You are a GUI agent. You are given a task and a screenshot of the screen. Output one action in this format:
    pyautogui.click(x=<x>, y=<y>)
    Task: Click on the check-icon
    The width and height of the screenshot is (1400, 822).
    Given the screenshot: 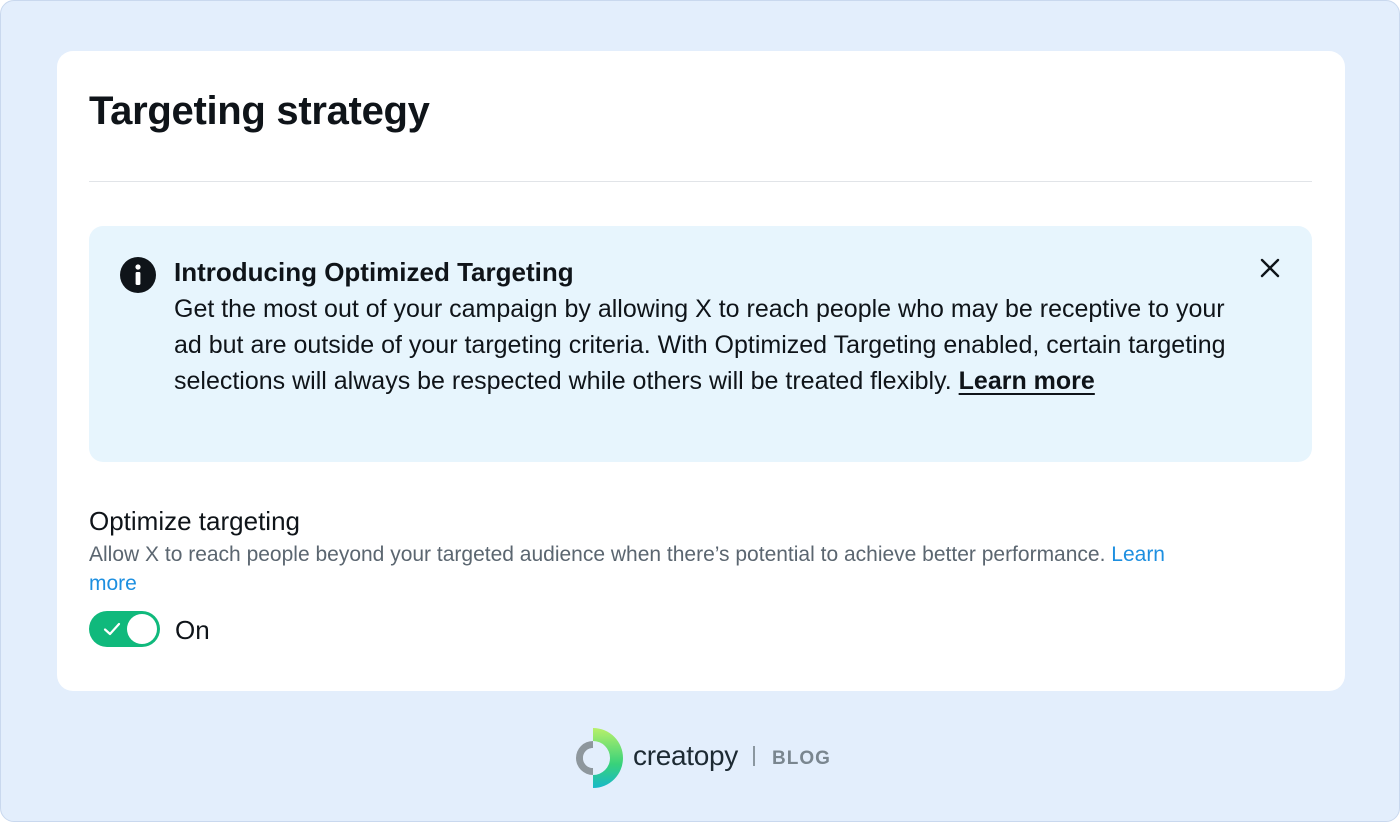 What is the action you would take?
    pyautogui.click(x=112, y=629)
    